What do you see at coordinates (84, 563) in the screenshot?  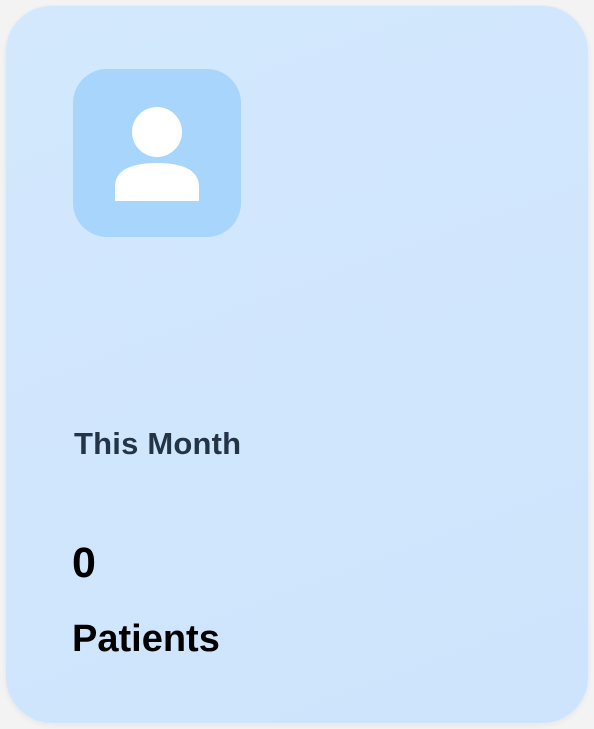 I see `patient-count-value: 0` at bounding box center [84, 563].